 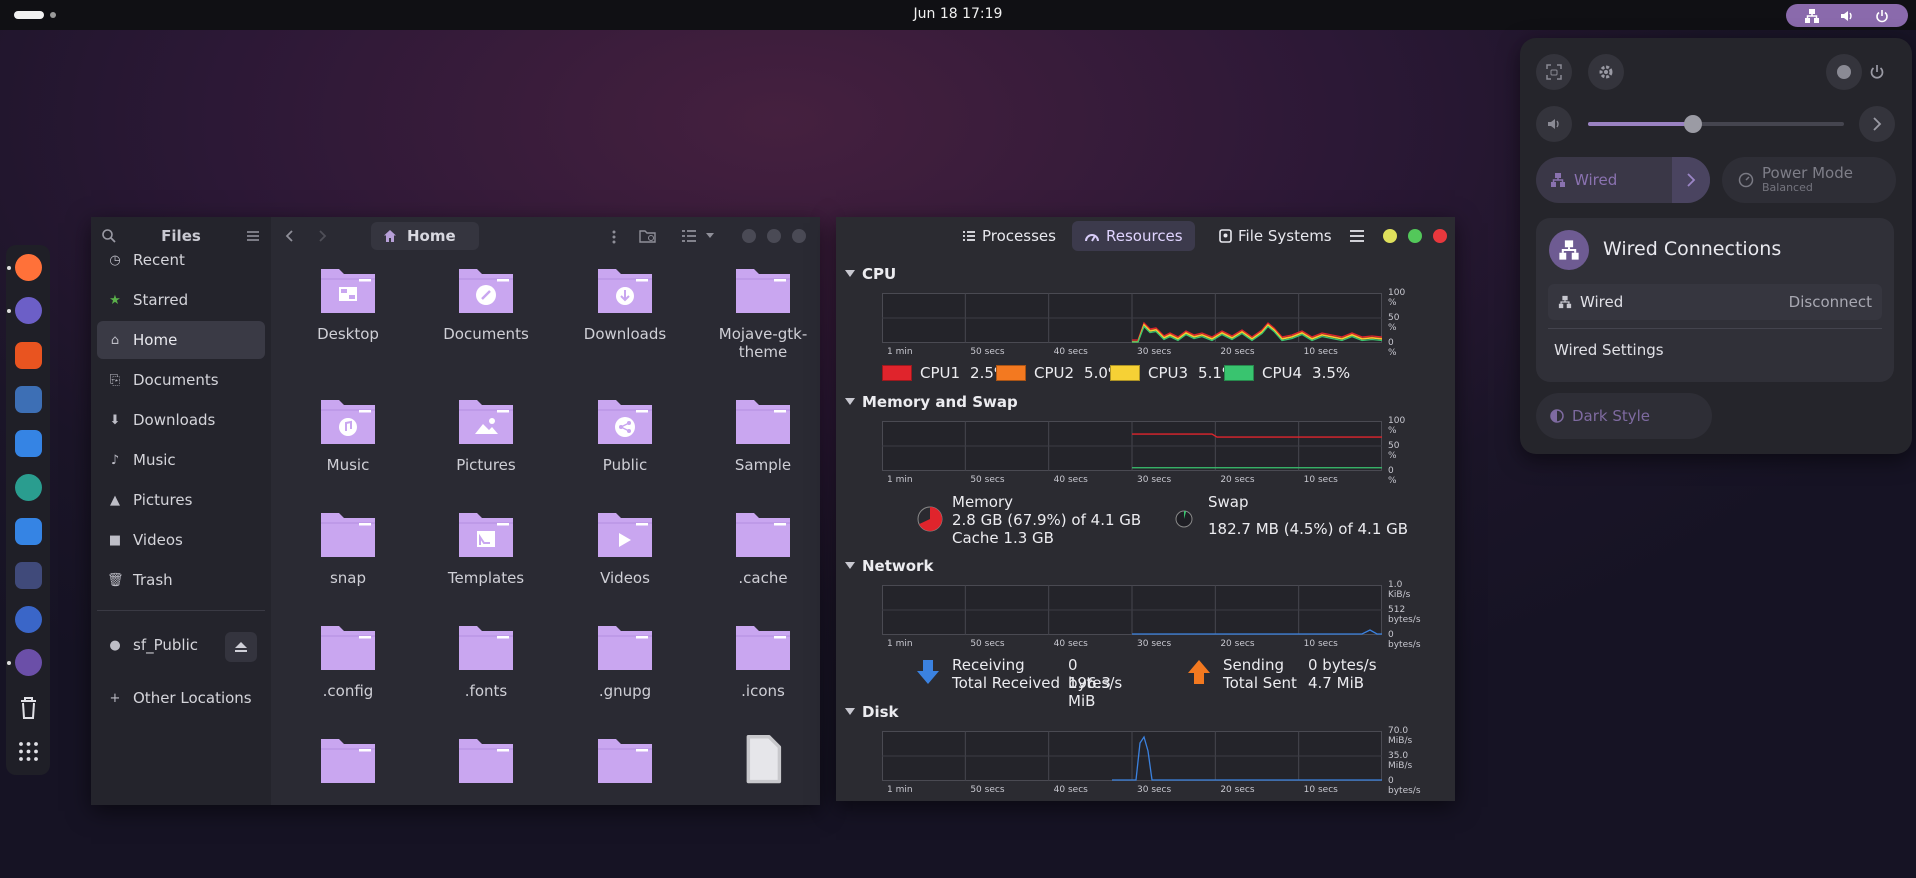 What do you see at coordinates (1809, 180) in the screenshot?
I see `power-mode-toggle: Power Mode Balanced` at bounding box center [1809, 180].